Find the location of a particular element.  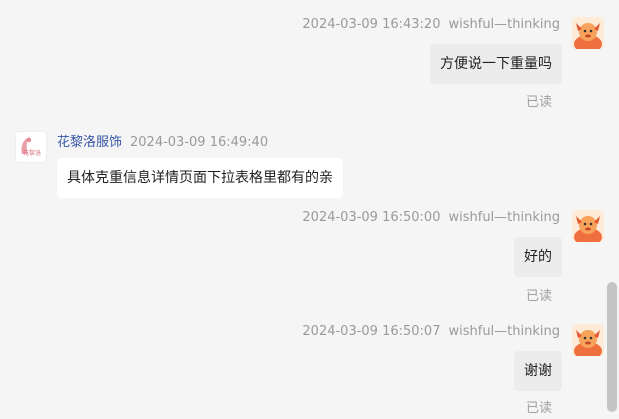

shop-logo-icon: 花黎洛 is located at coordinates (31, 147).